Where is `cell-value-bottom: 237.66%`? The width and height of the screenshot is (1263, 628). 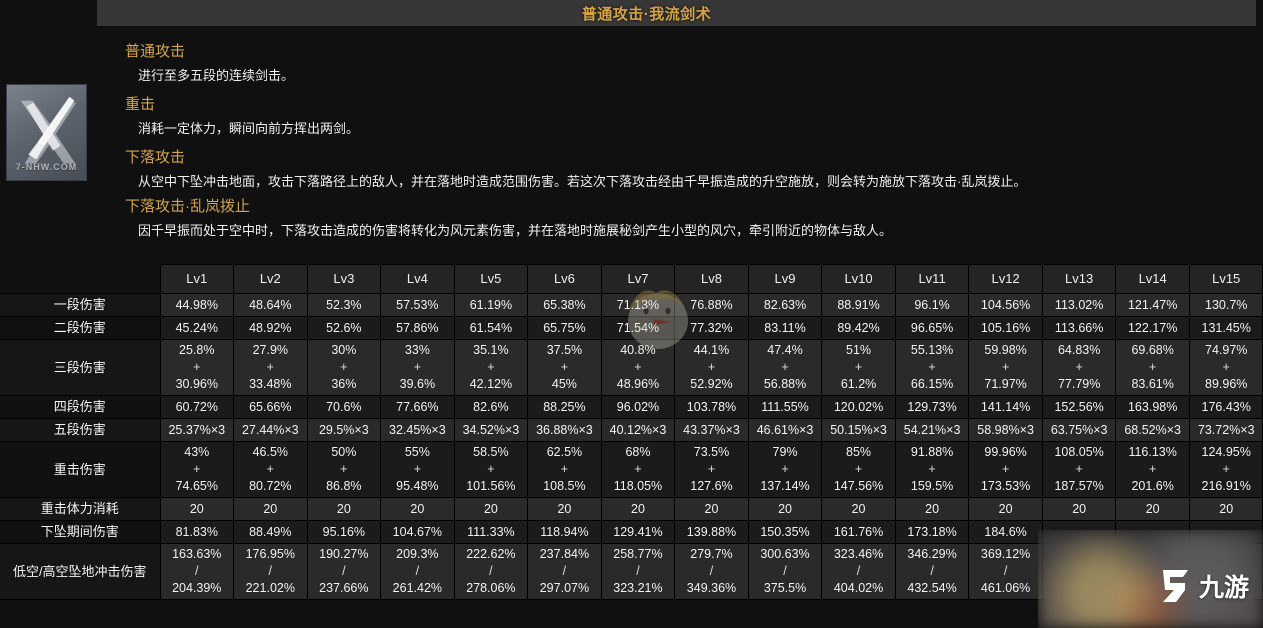
cell-value-bottom: 237.66% is located at coordinates (344, 588).